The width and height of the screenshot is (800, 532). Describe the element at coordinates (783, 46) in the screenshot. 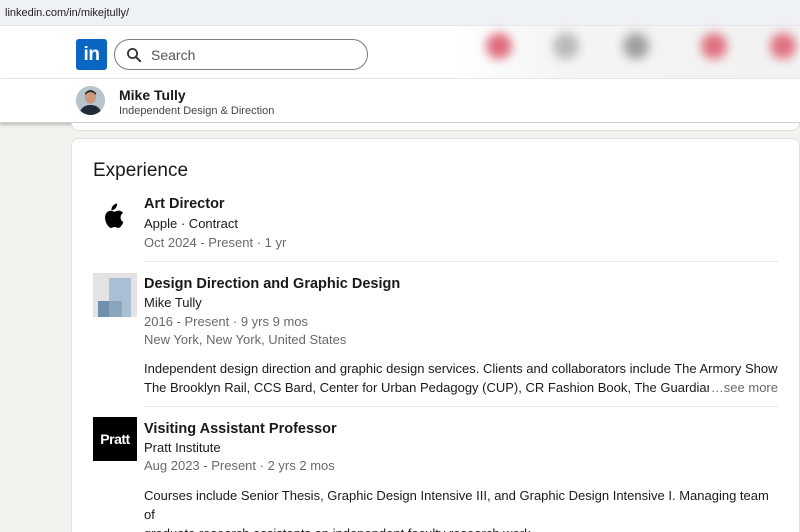

I see `nav-notifications-icon` at that location.